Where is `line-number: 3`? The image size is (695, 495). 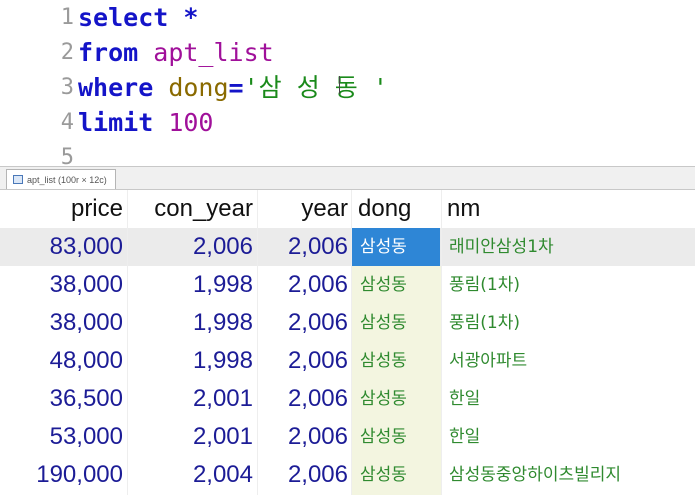
line-number: 3 is located at coordinates (67, 87).